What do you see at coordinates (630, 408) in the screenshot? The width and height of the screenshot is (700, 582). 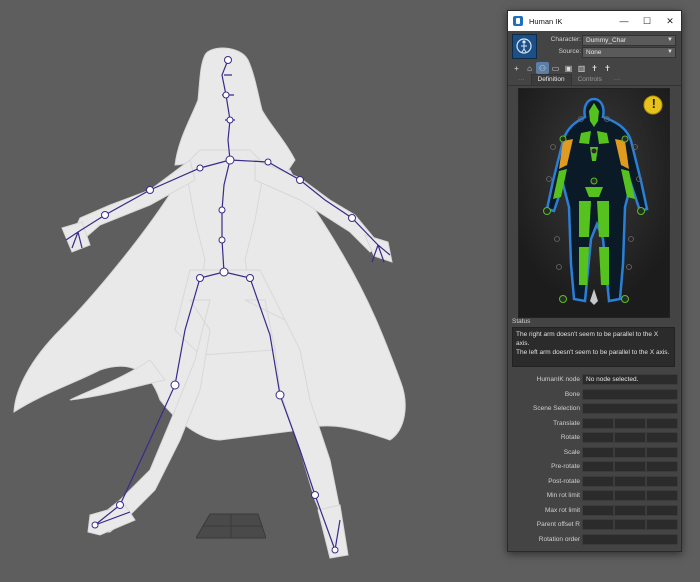 I see `scene-selection-field` at bounding box center [630, 408].